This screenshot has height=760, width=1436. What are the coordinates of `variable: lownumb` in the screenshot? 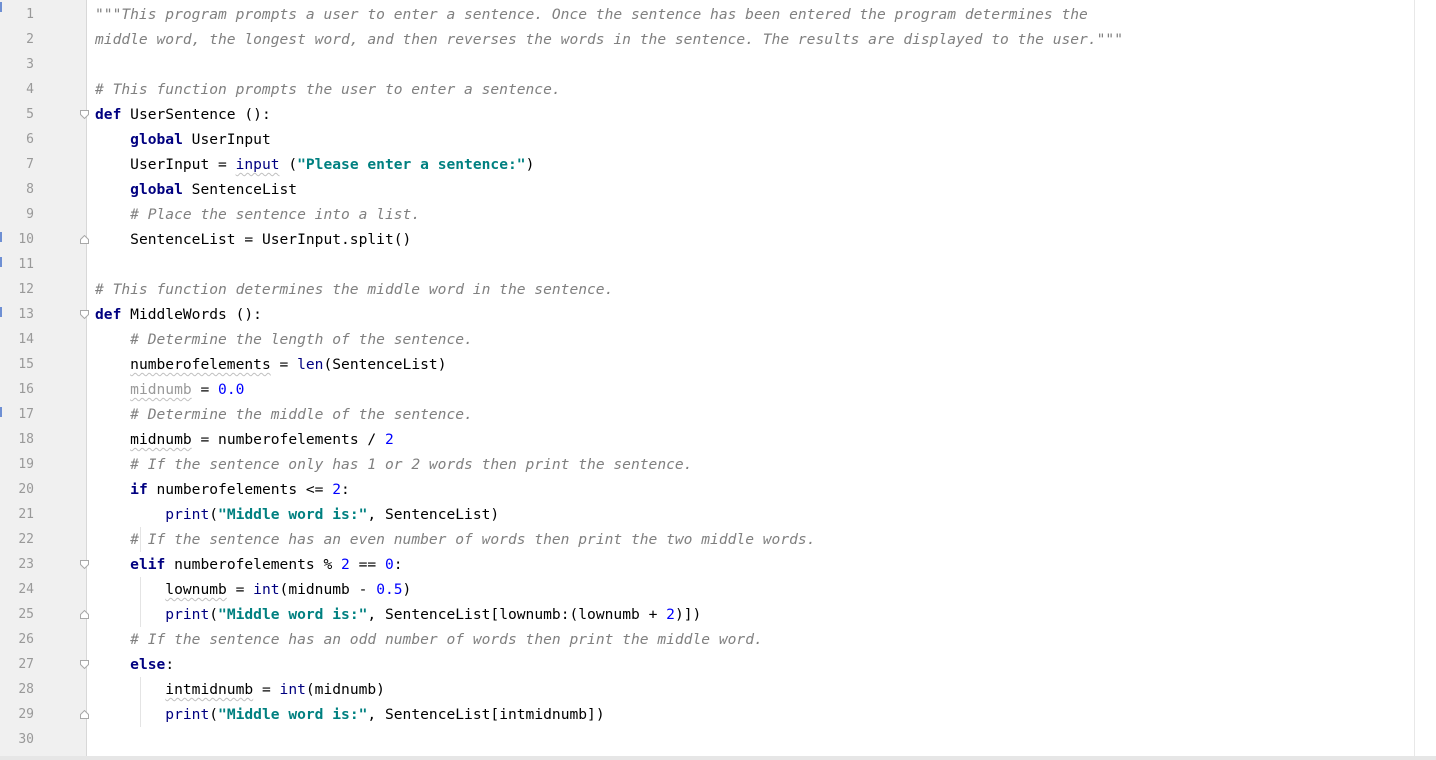 It's located at (196, 589).